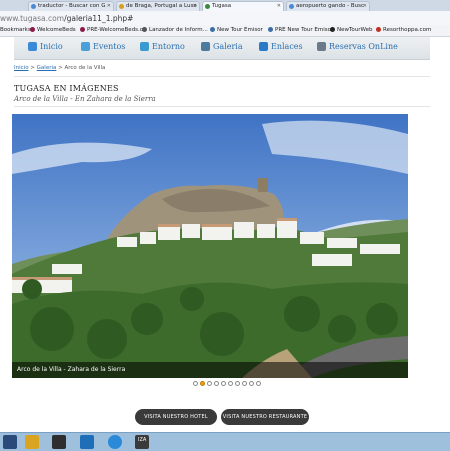 This screenshot has width=450, height=451. Describe the element at coordinates (21, 68) in the screenshot. I see `breadcrumb-home-link: Inicio` at that location.